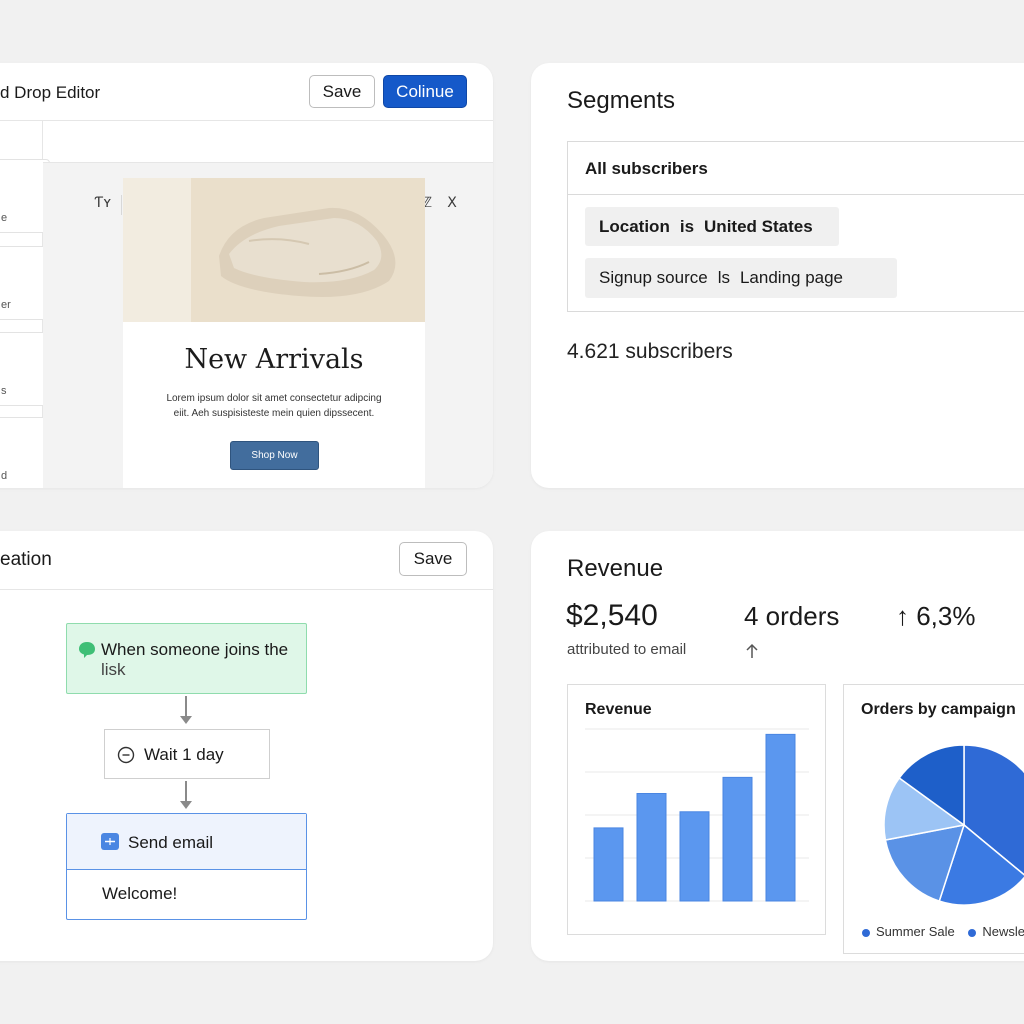  I want to click on header-divider, so click(246, 120).